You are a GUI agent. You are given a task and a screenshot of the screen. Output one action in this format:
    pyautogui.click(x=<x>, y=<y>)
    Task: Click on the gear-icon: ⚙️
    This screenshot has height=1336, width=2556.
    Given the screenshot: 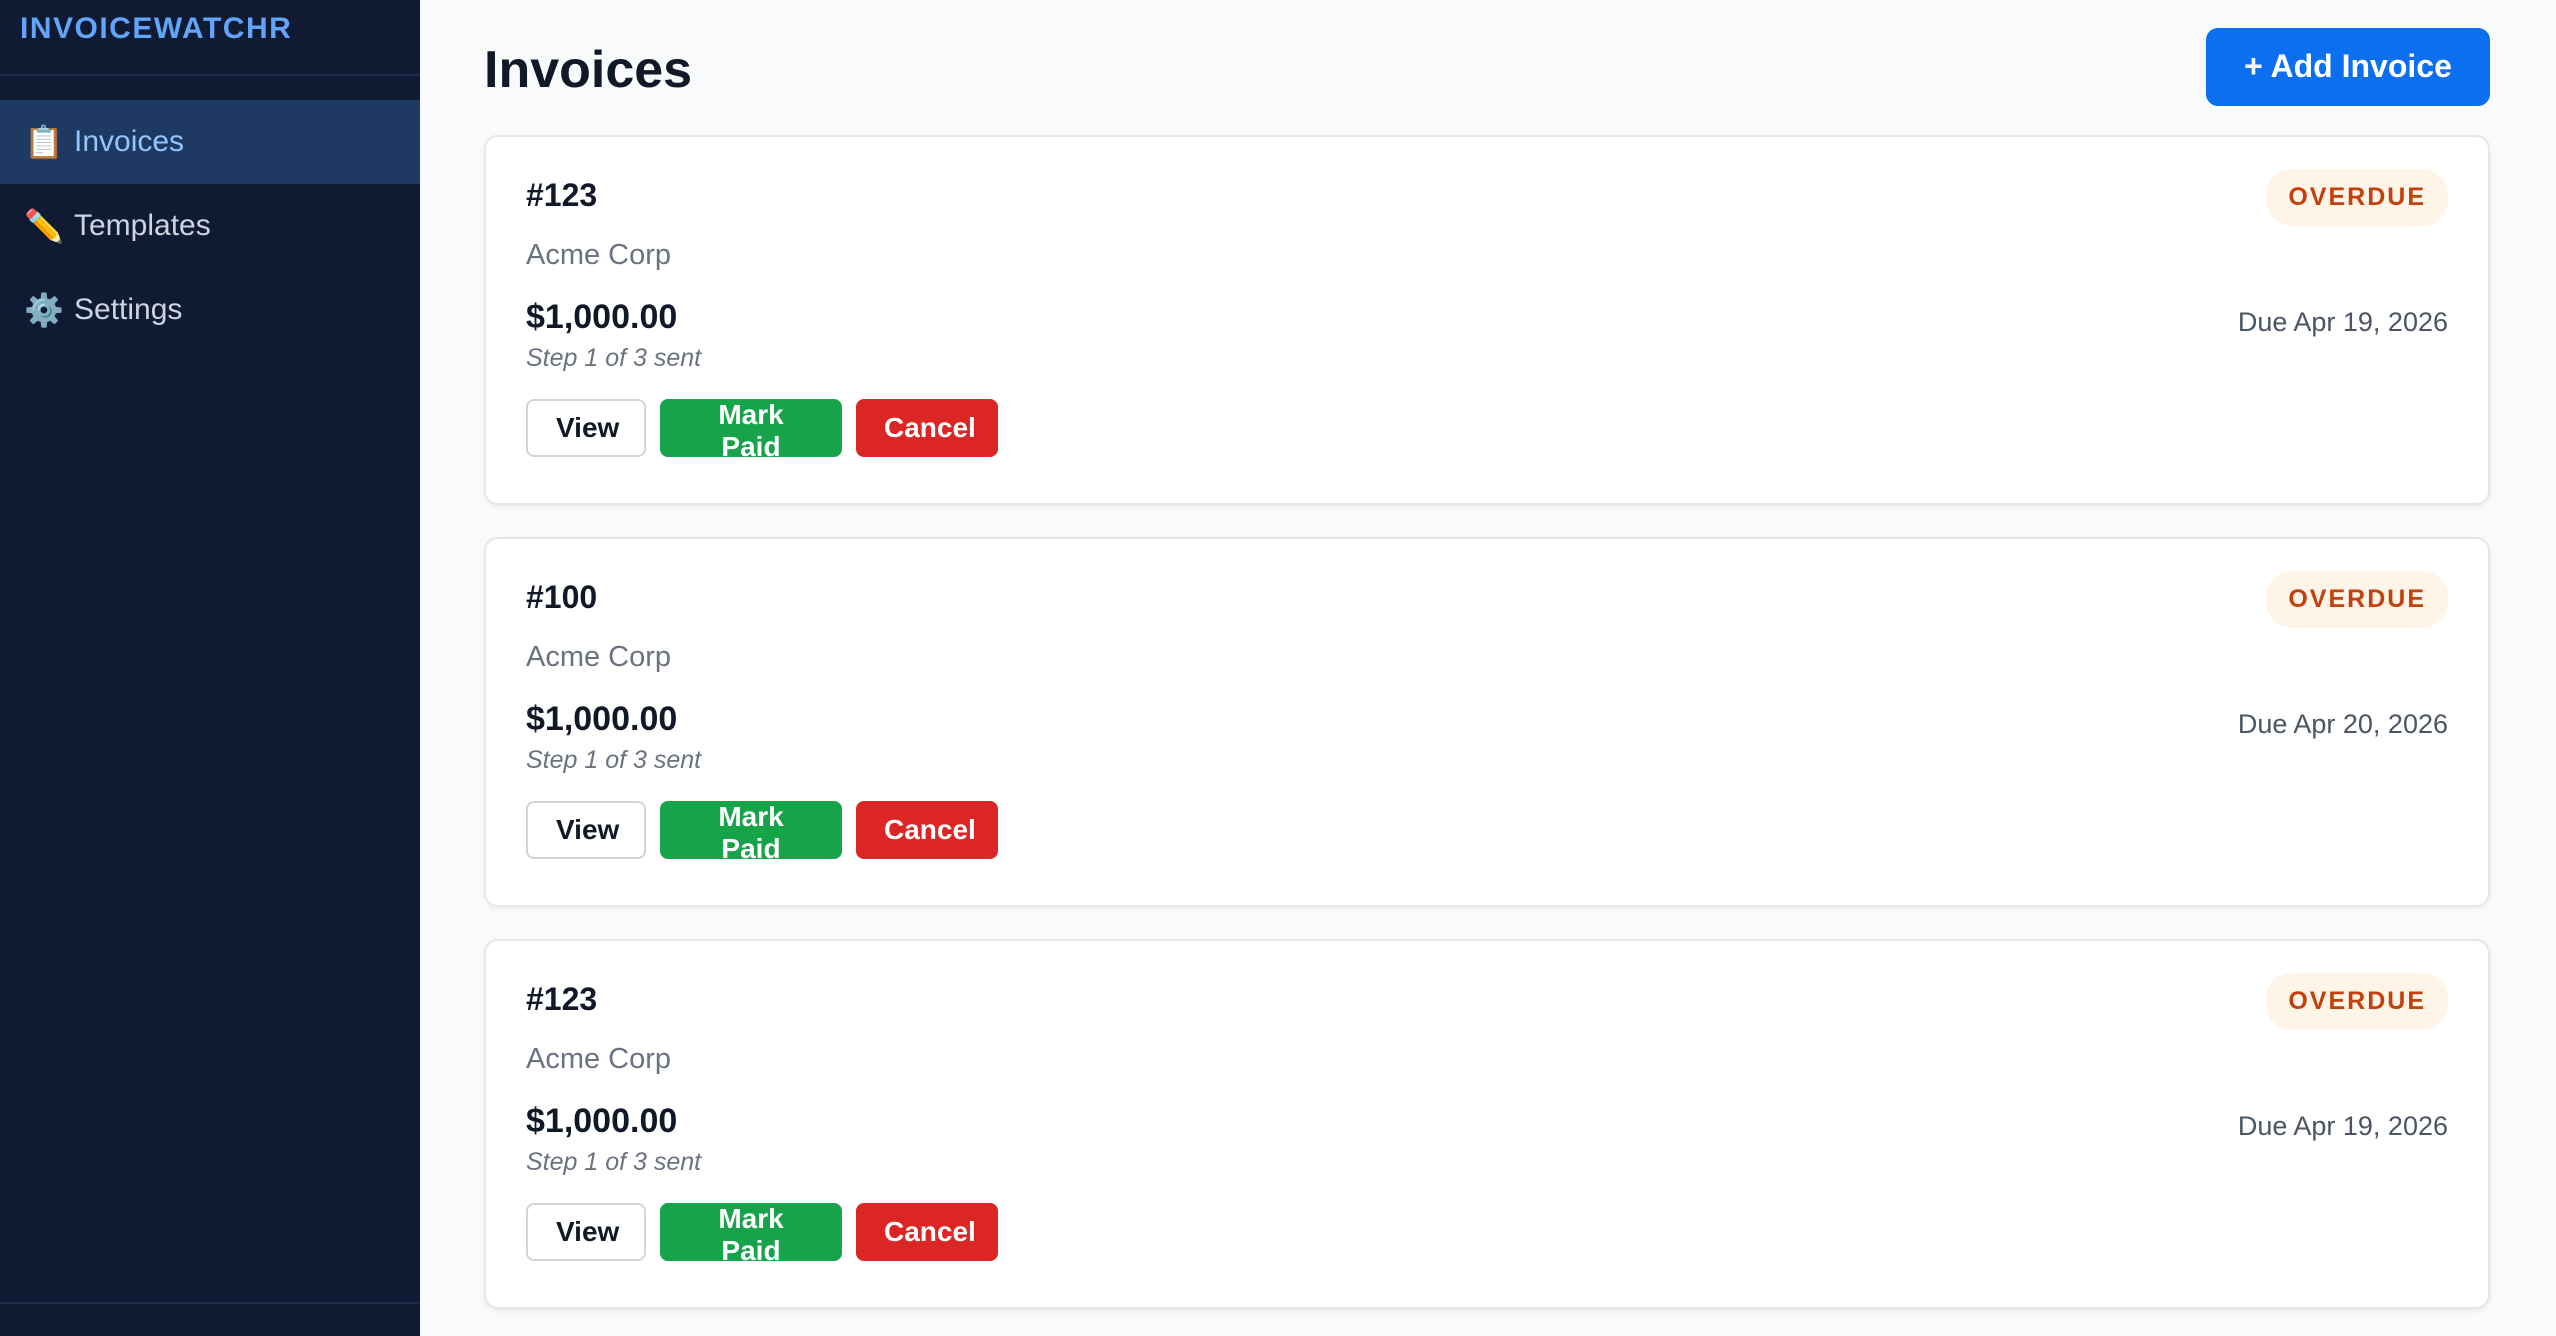 What is the action you would take?
    pyautogui.click(x=44, y=310)
    